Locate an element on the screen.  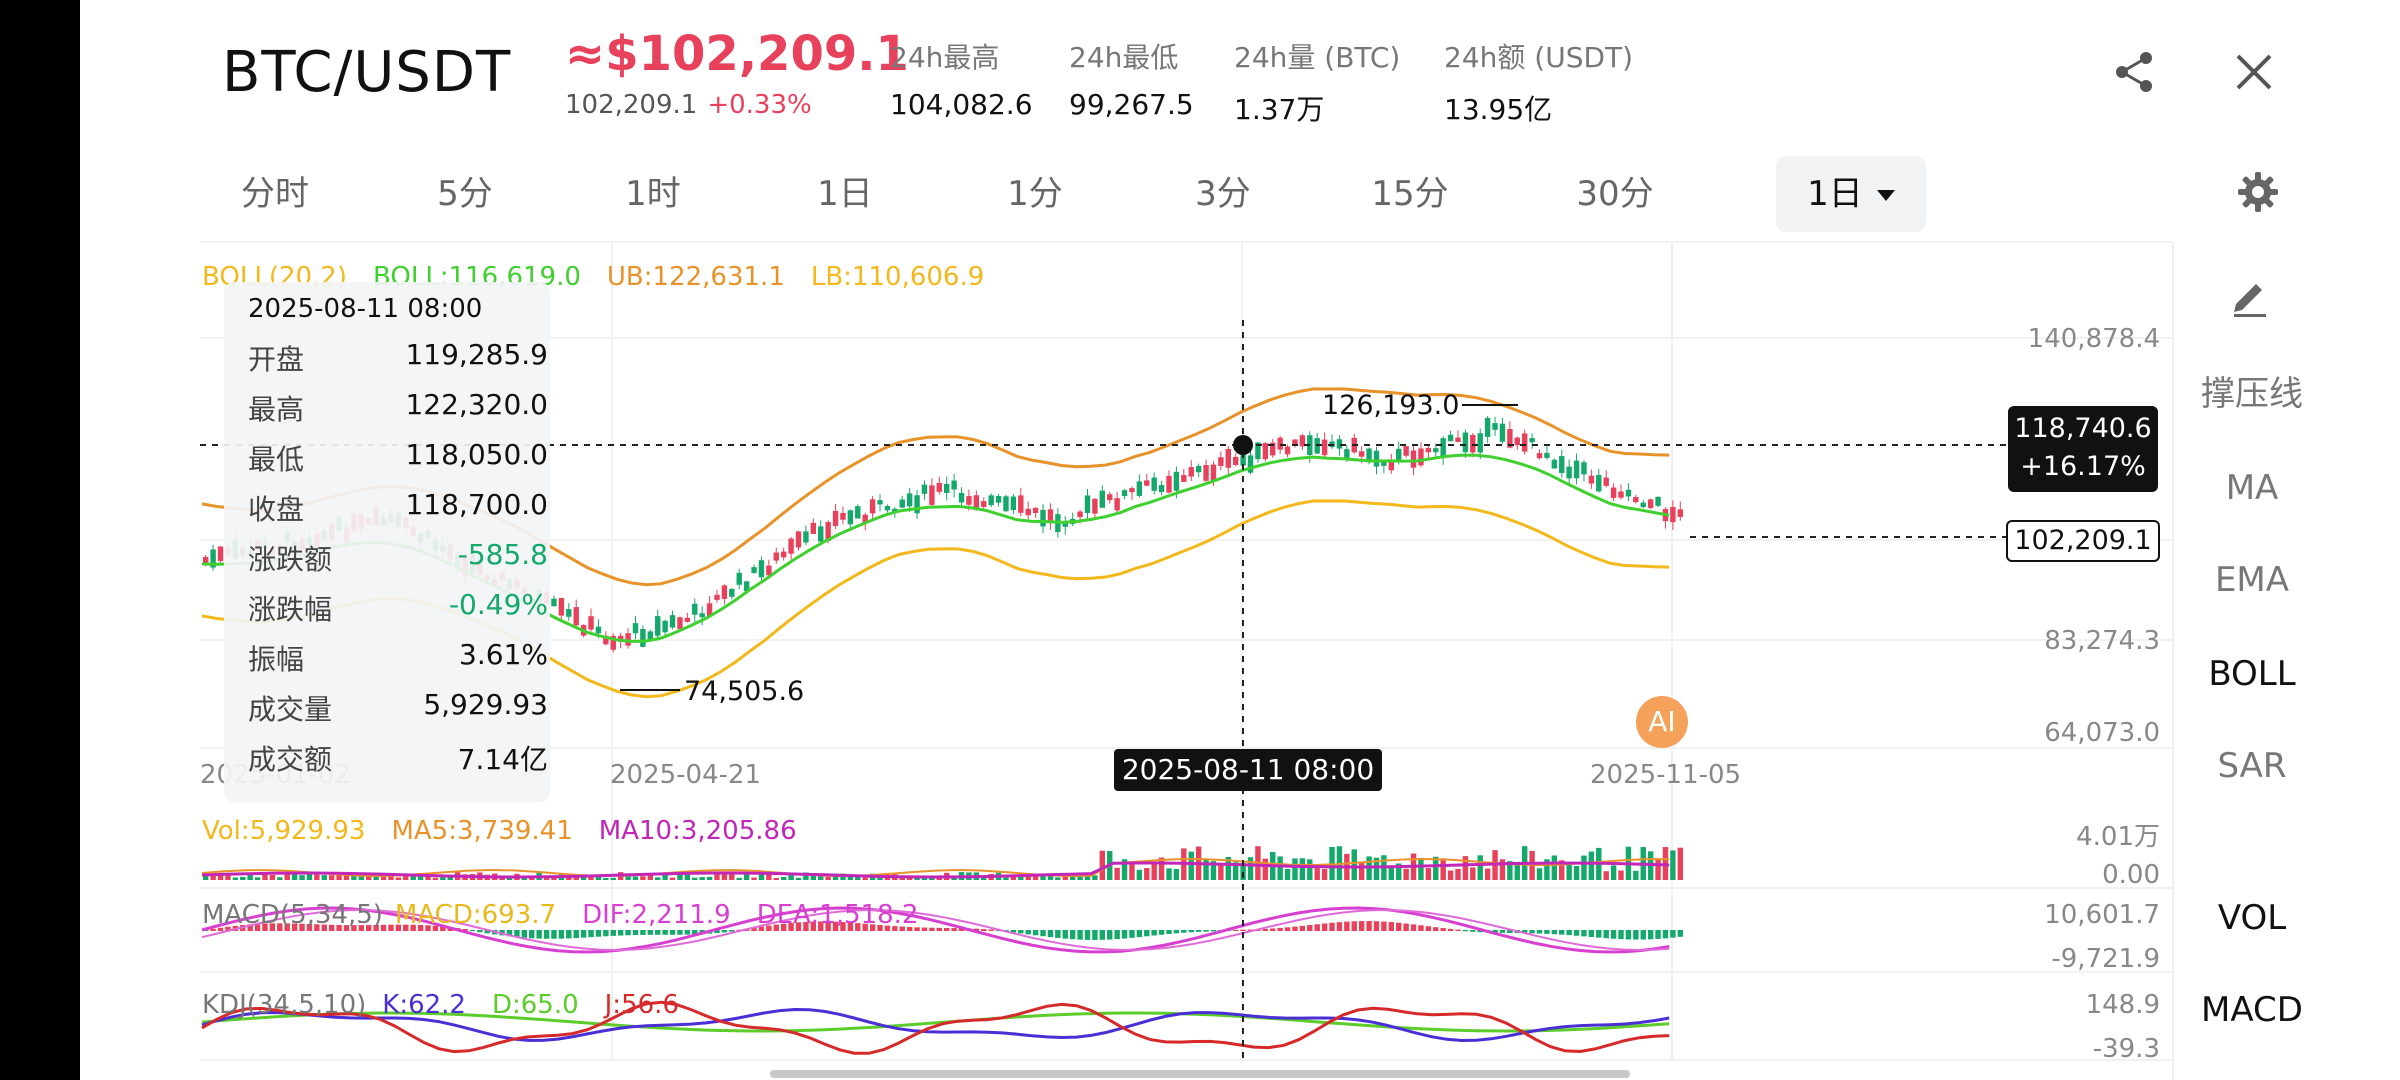
crosshair-pct: +16.17% is located at coordinates (2083, 466).